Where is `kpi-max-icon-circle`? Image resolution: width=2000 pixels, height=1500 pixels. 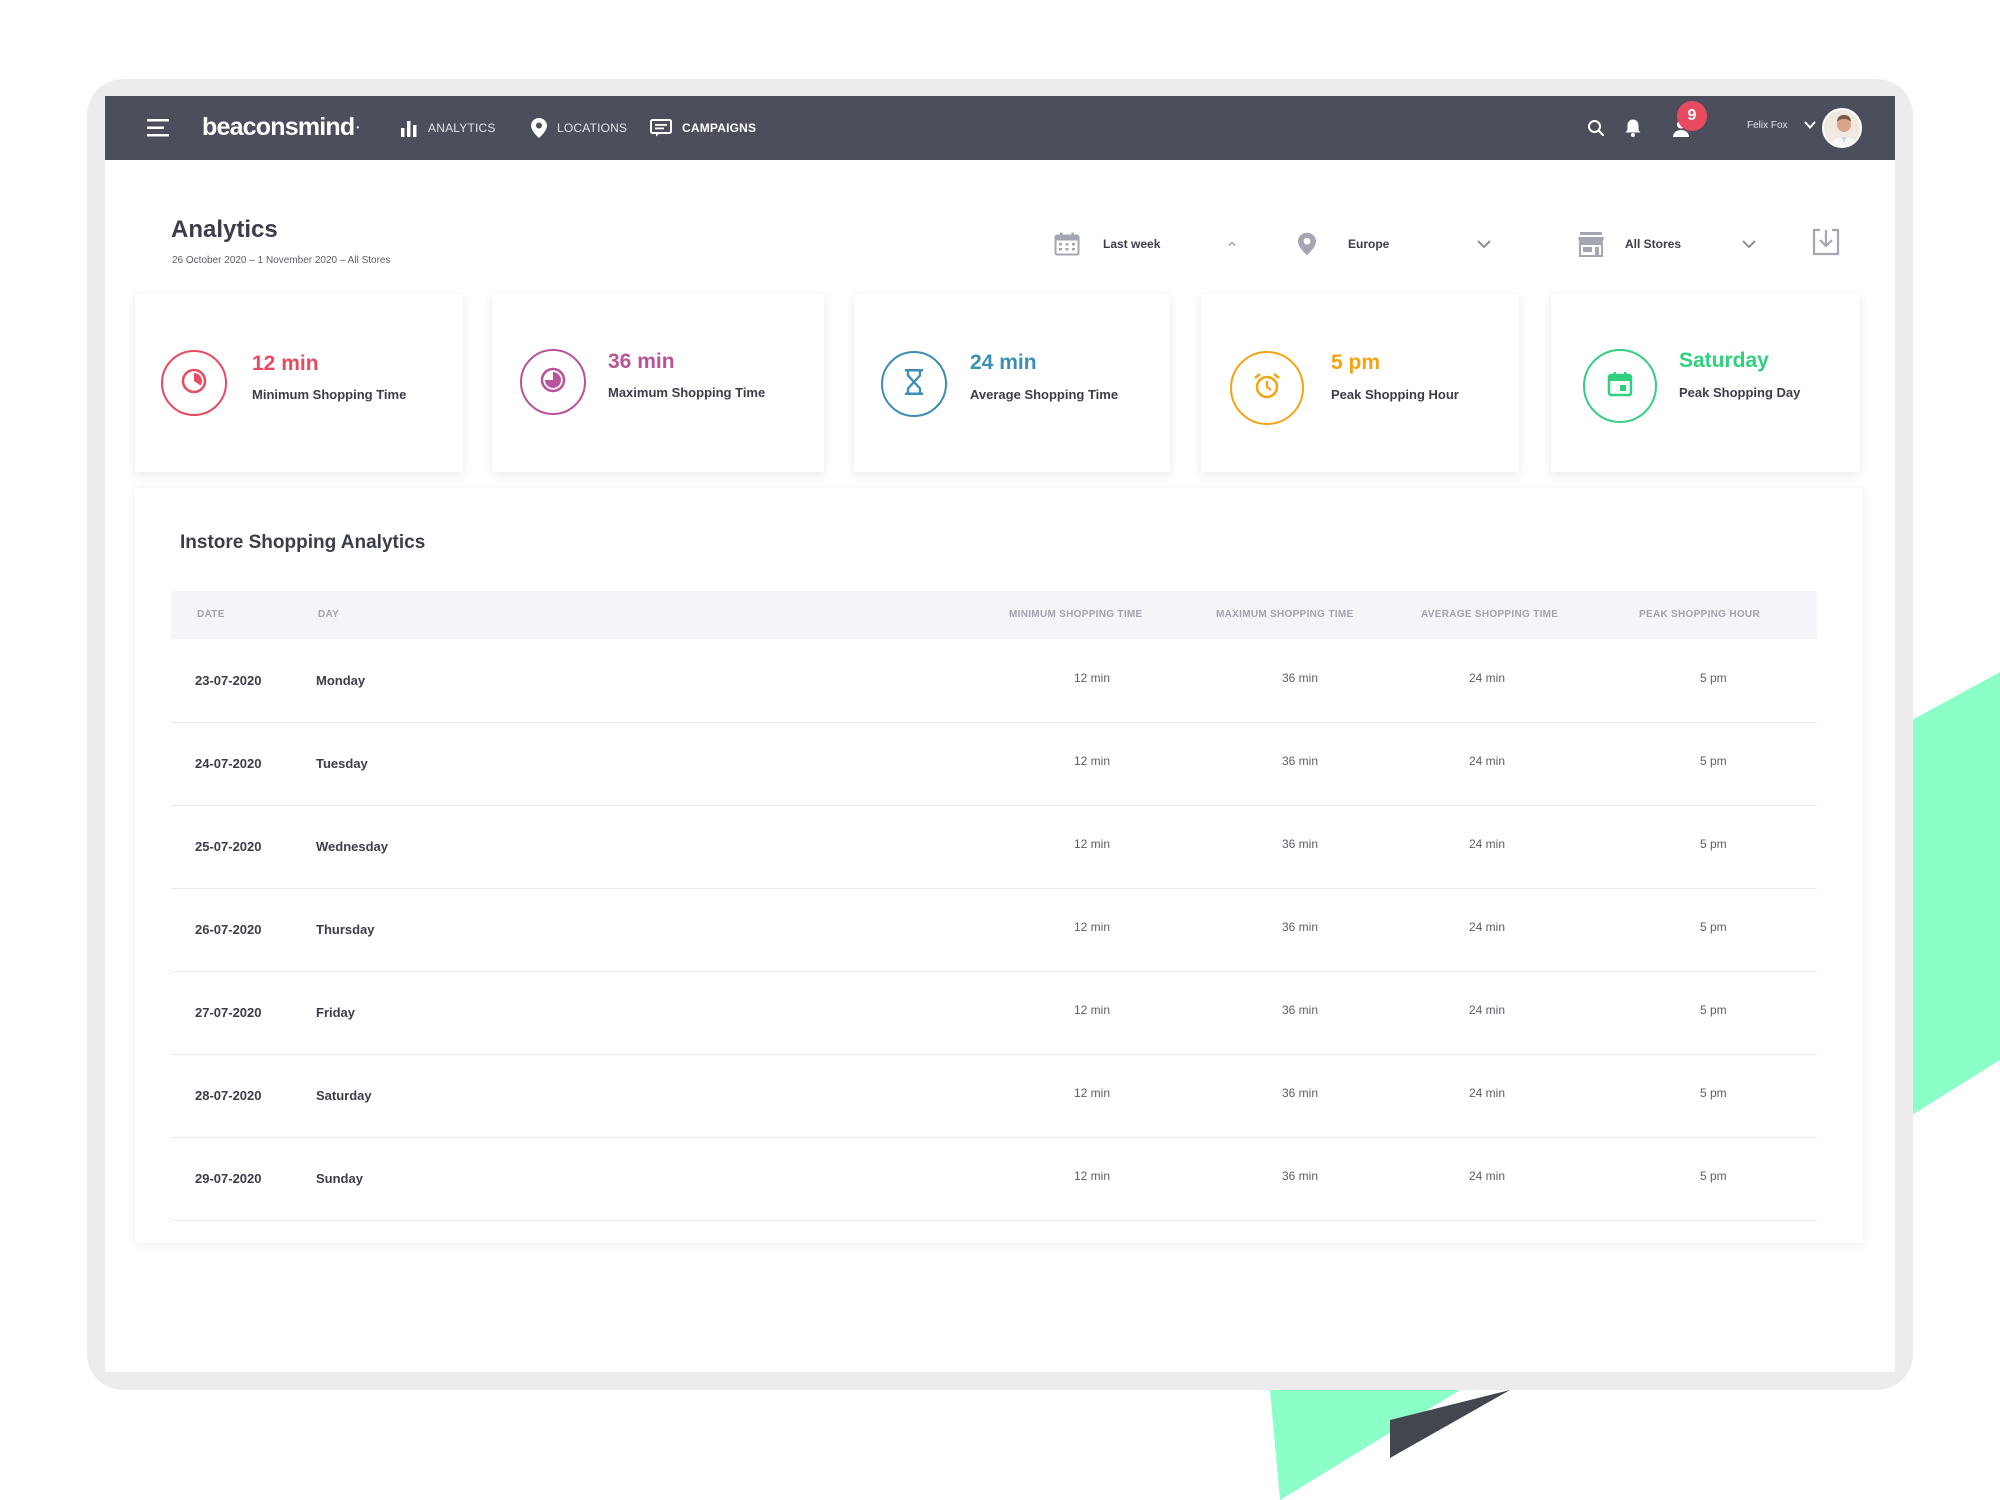 kpi-max-icon-circle is located at coordinates (553, 382).